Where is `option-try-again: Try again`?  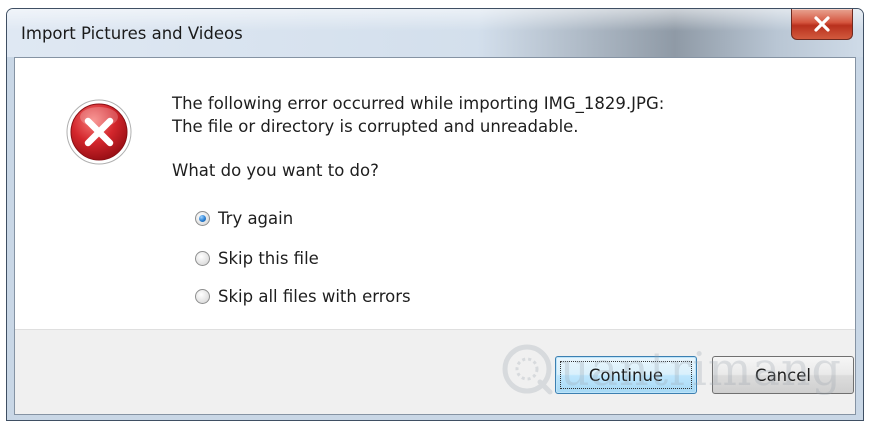
option-try-again: Try again is located at coordinates (244, 218).